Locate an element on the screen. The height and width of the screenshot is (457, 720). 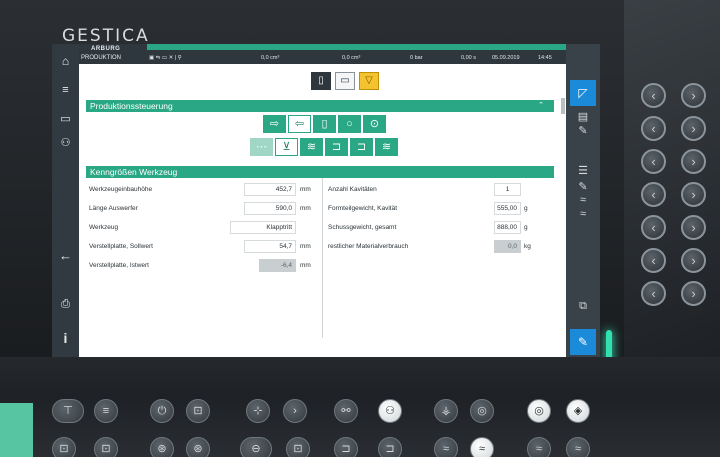
screw-icon: ≋ is located at coordinates (311, 147).